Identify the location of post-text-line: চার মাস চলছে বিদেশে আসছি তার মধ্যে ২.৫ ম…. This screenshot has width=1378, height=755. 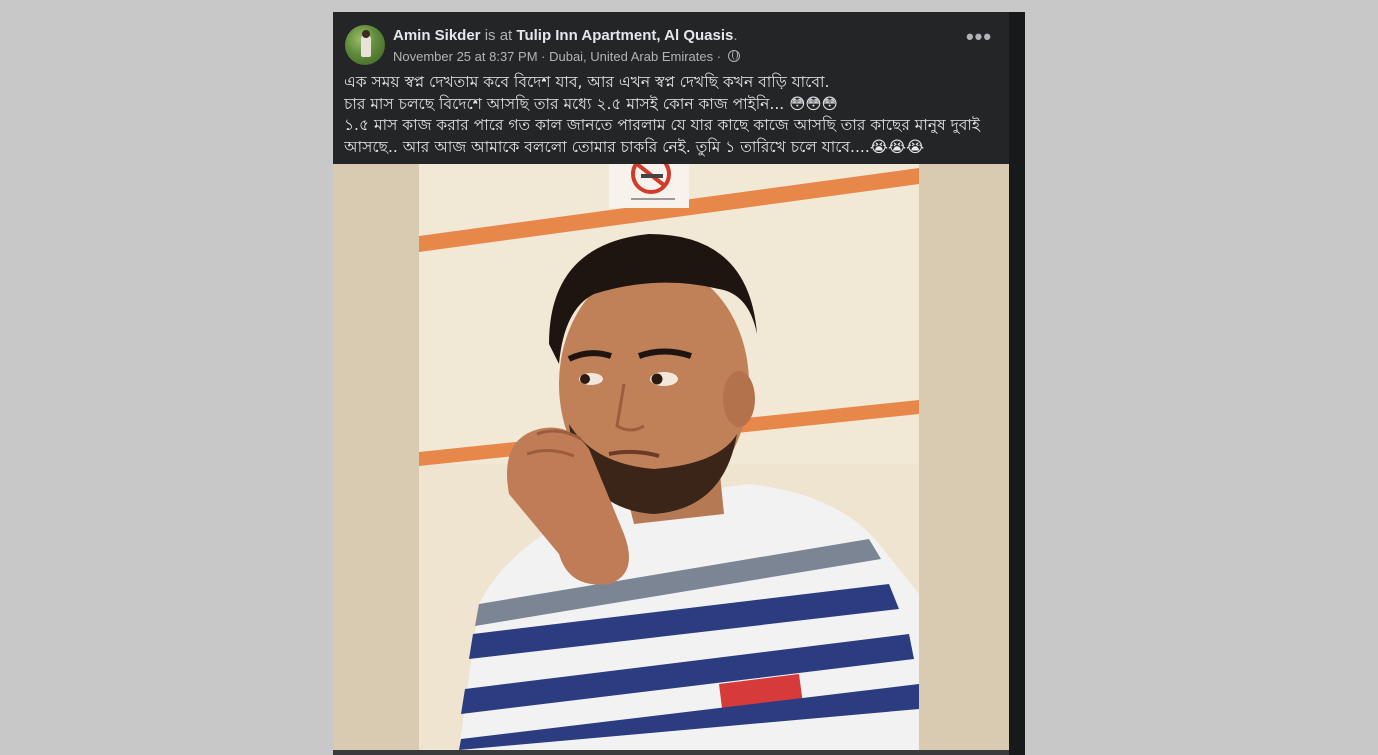
(591, 103).